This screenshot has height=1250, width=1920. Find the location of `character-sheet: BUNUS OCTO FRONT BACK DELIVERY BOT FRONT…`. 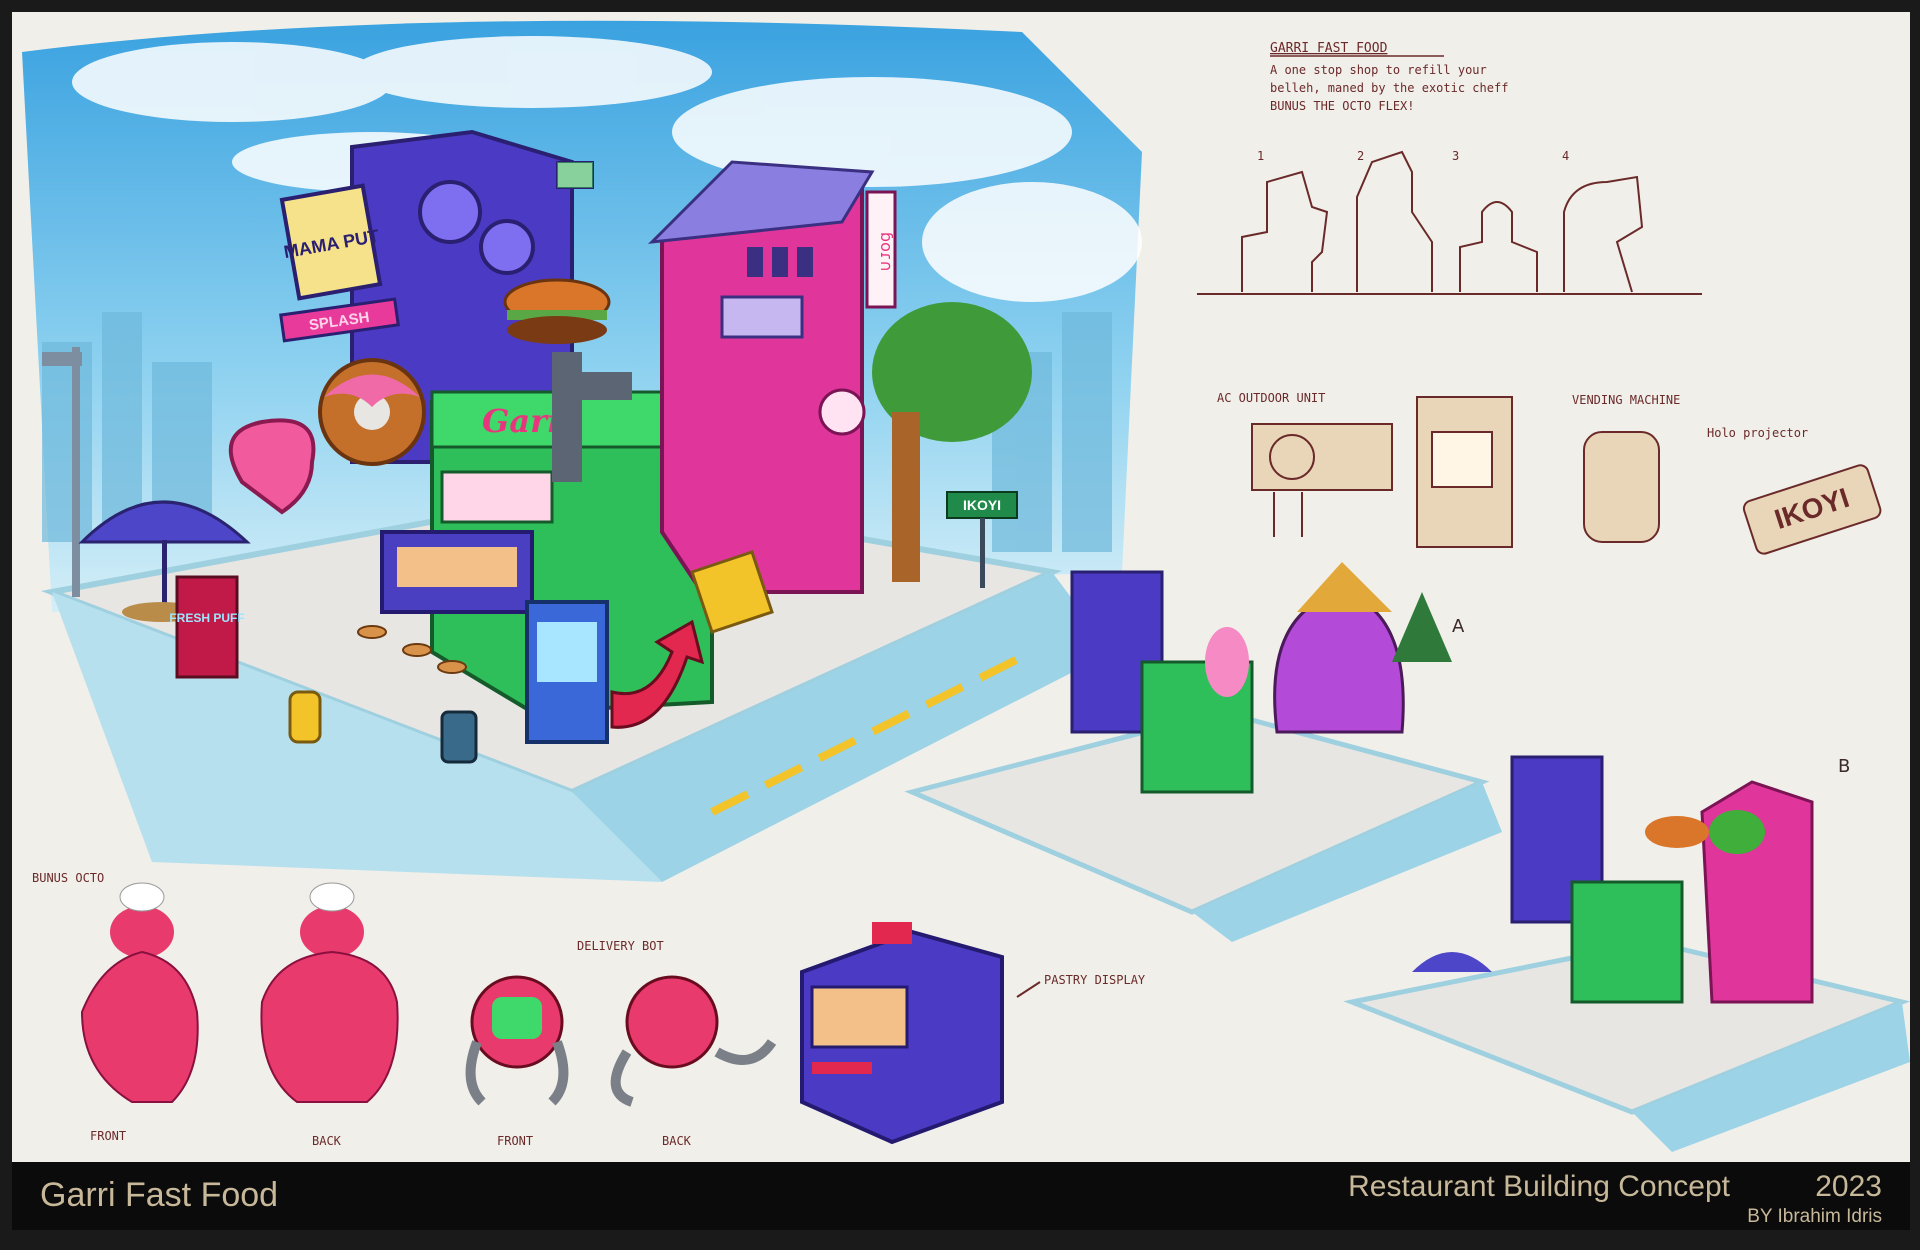

character-sheet: BUNUS OCTO FRONT BACK DELIVERY BOT FRONT… is located at coordinates (589, 1009).